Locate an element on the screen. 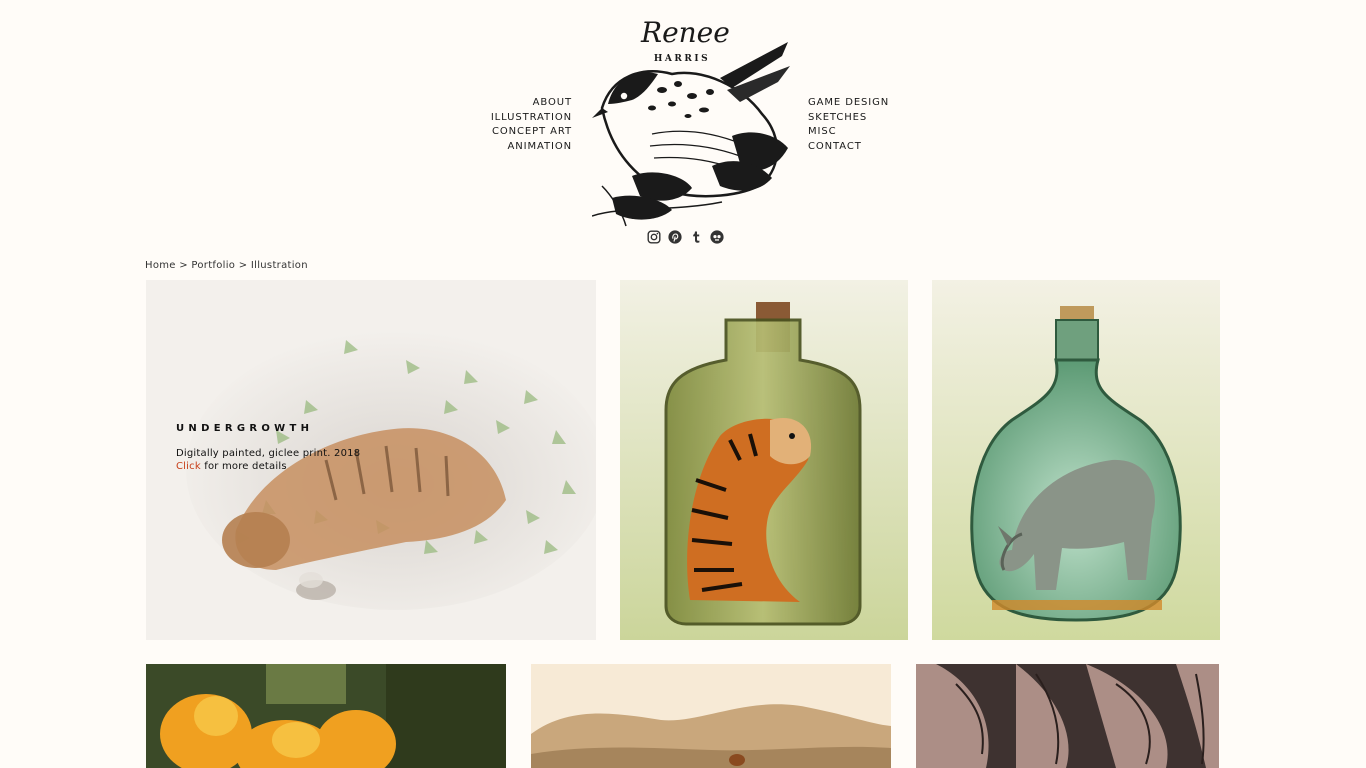 This screenshot has width=1366, height=768. nav-sketches: SKETCHES is located at coordinates (848, 118).